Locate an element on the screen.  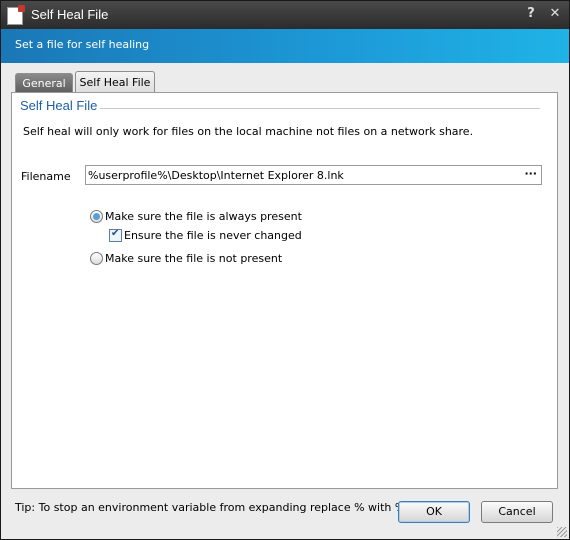
never-changed-checkbox is located at coordinates (115, 235).